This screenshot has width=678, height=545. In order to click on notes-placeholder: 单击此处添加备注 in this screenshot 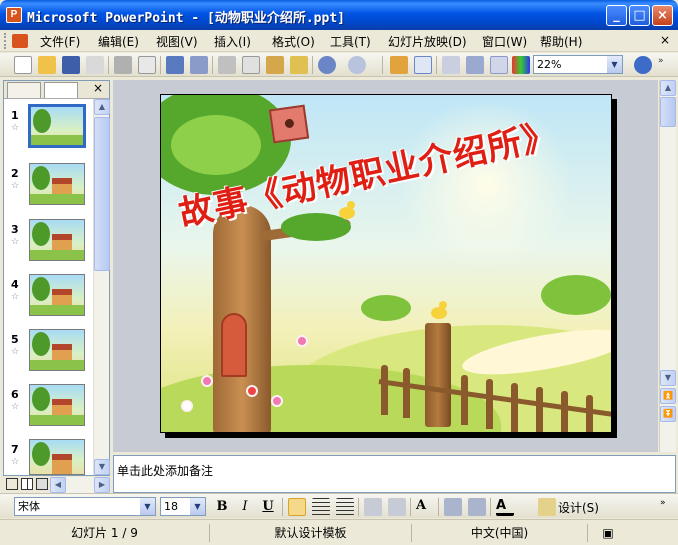, I will do `click(165, 470)`.